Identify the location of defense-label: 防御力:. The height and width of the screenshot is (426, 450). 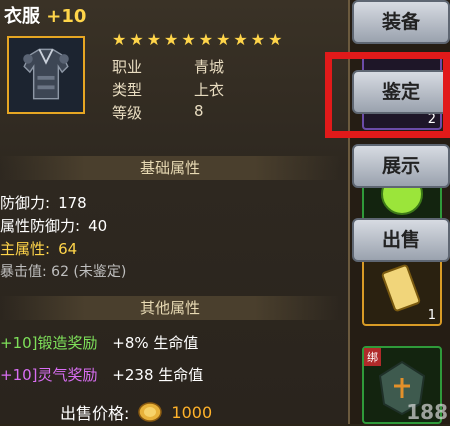
(25, 203).